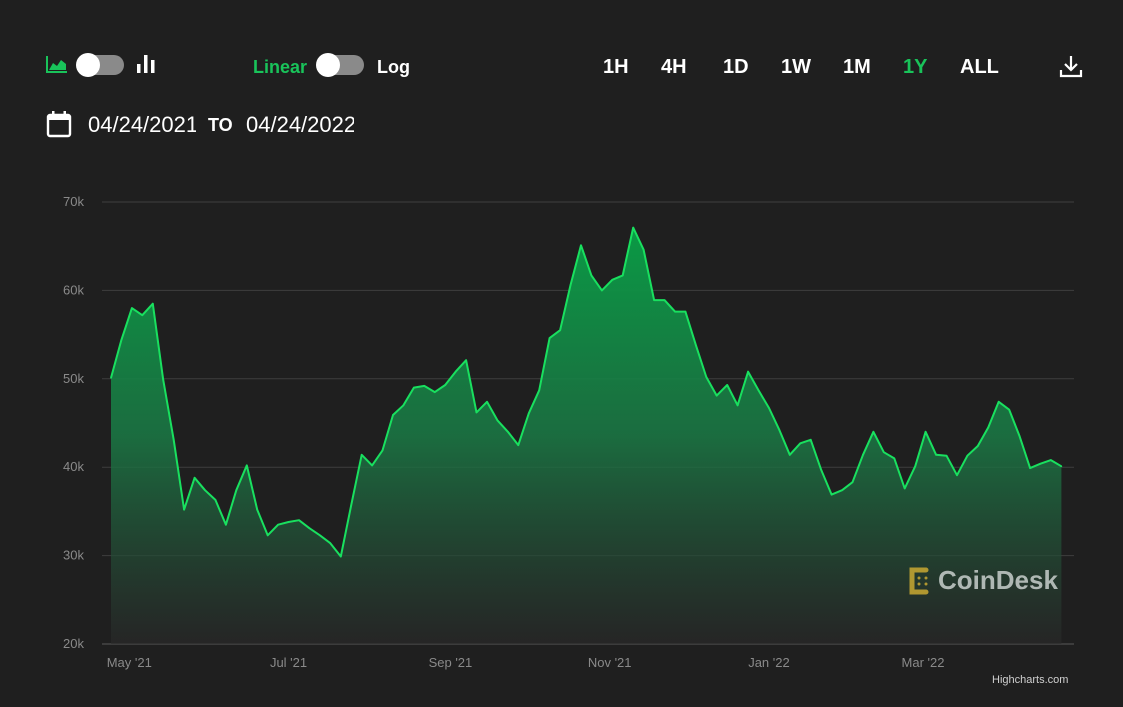 The height and width of the screenshot is (707, 1123). Describe the element at coordinates (73, 555) in the screenshot. I see `y-tick-label: 30k` at that location.